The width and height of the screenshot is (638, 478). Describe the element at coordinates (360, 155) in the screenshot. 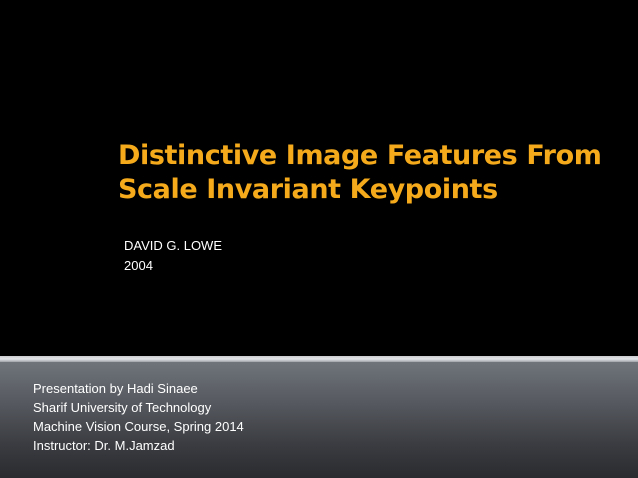

I see `title-line-1: Distinctive Image Features From` at that location.